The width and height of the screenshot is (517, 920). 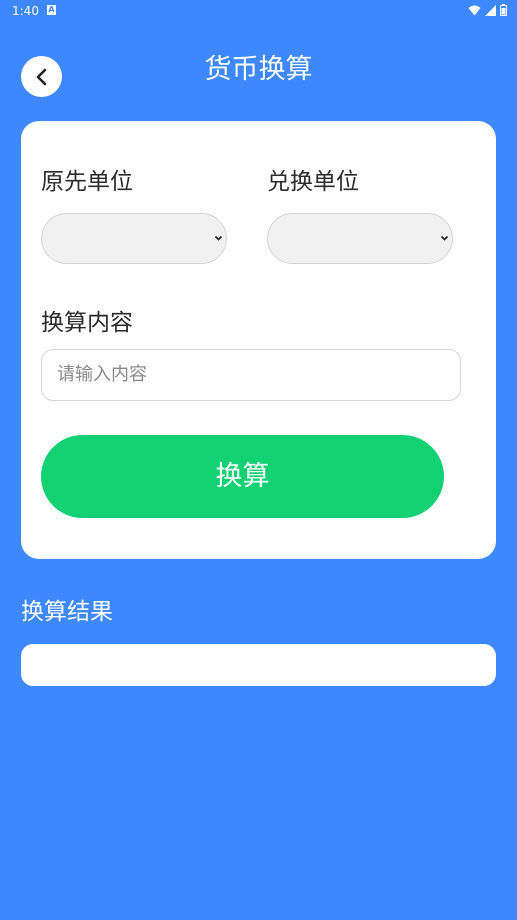 What do you see at coordinates (474, 10) in the screenshot?
I see `wifi-icon` at bounding box center [474, 10].